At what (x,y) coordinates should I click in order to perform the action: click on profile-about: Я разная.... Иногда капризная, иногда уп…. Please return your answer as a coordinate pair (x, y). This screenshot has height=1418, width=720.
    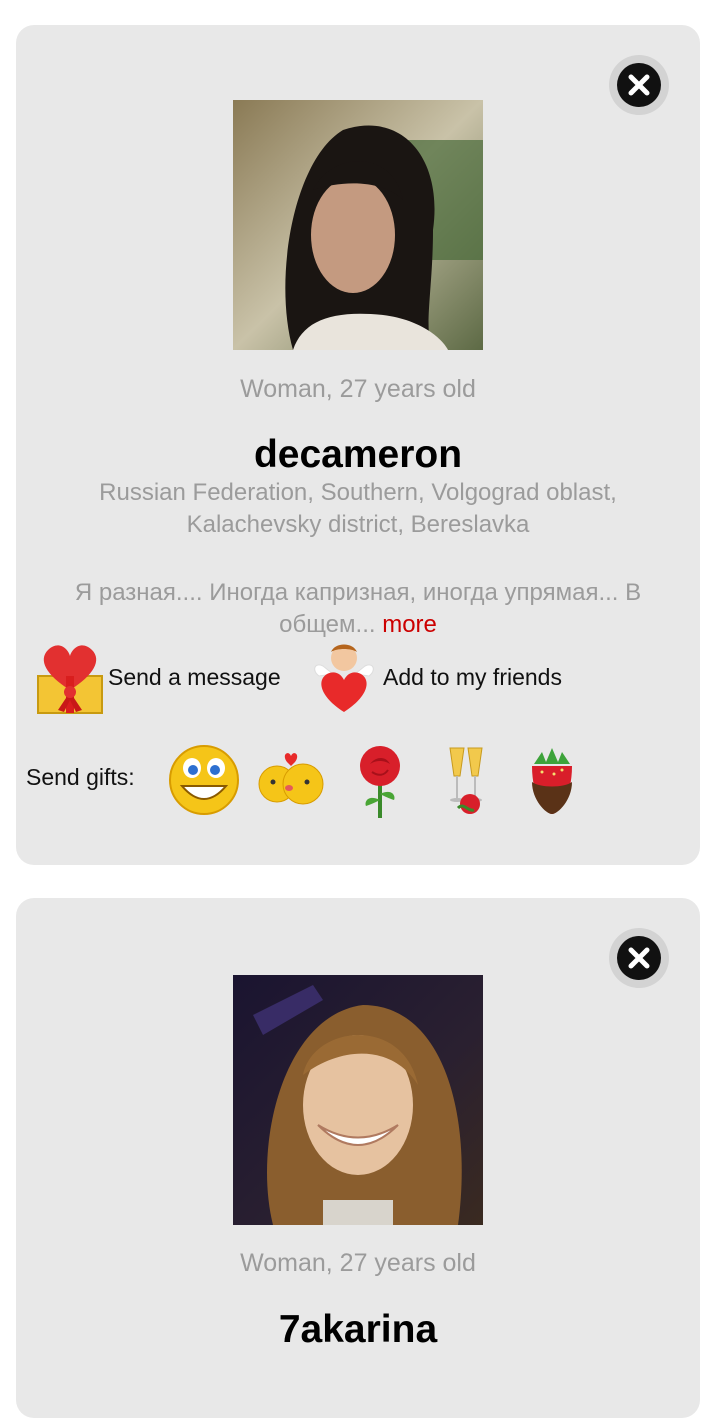
    Looking at the image, I should click on (358, 609).